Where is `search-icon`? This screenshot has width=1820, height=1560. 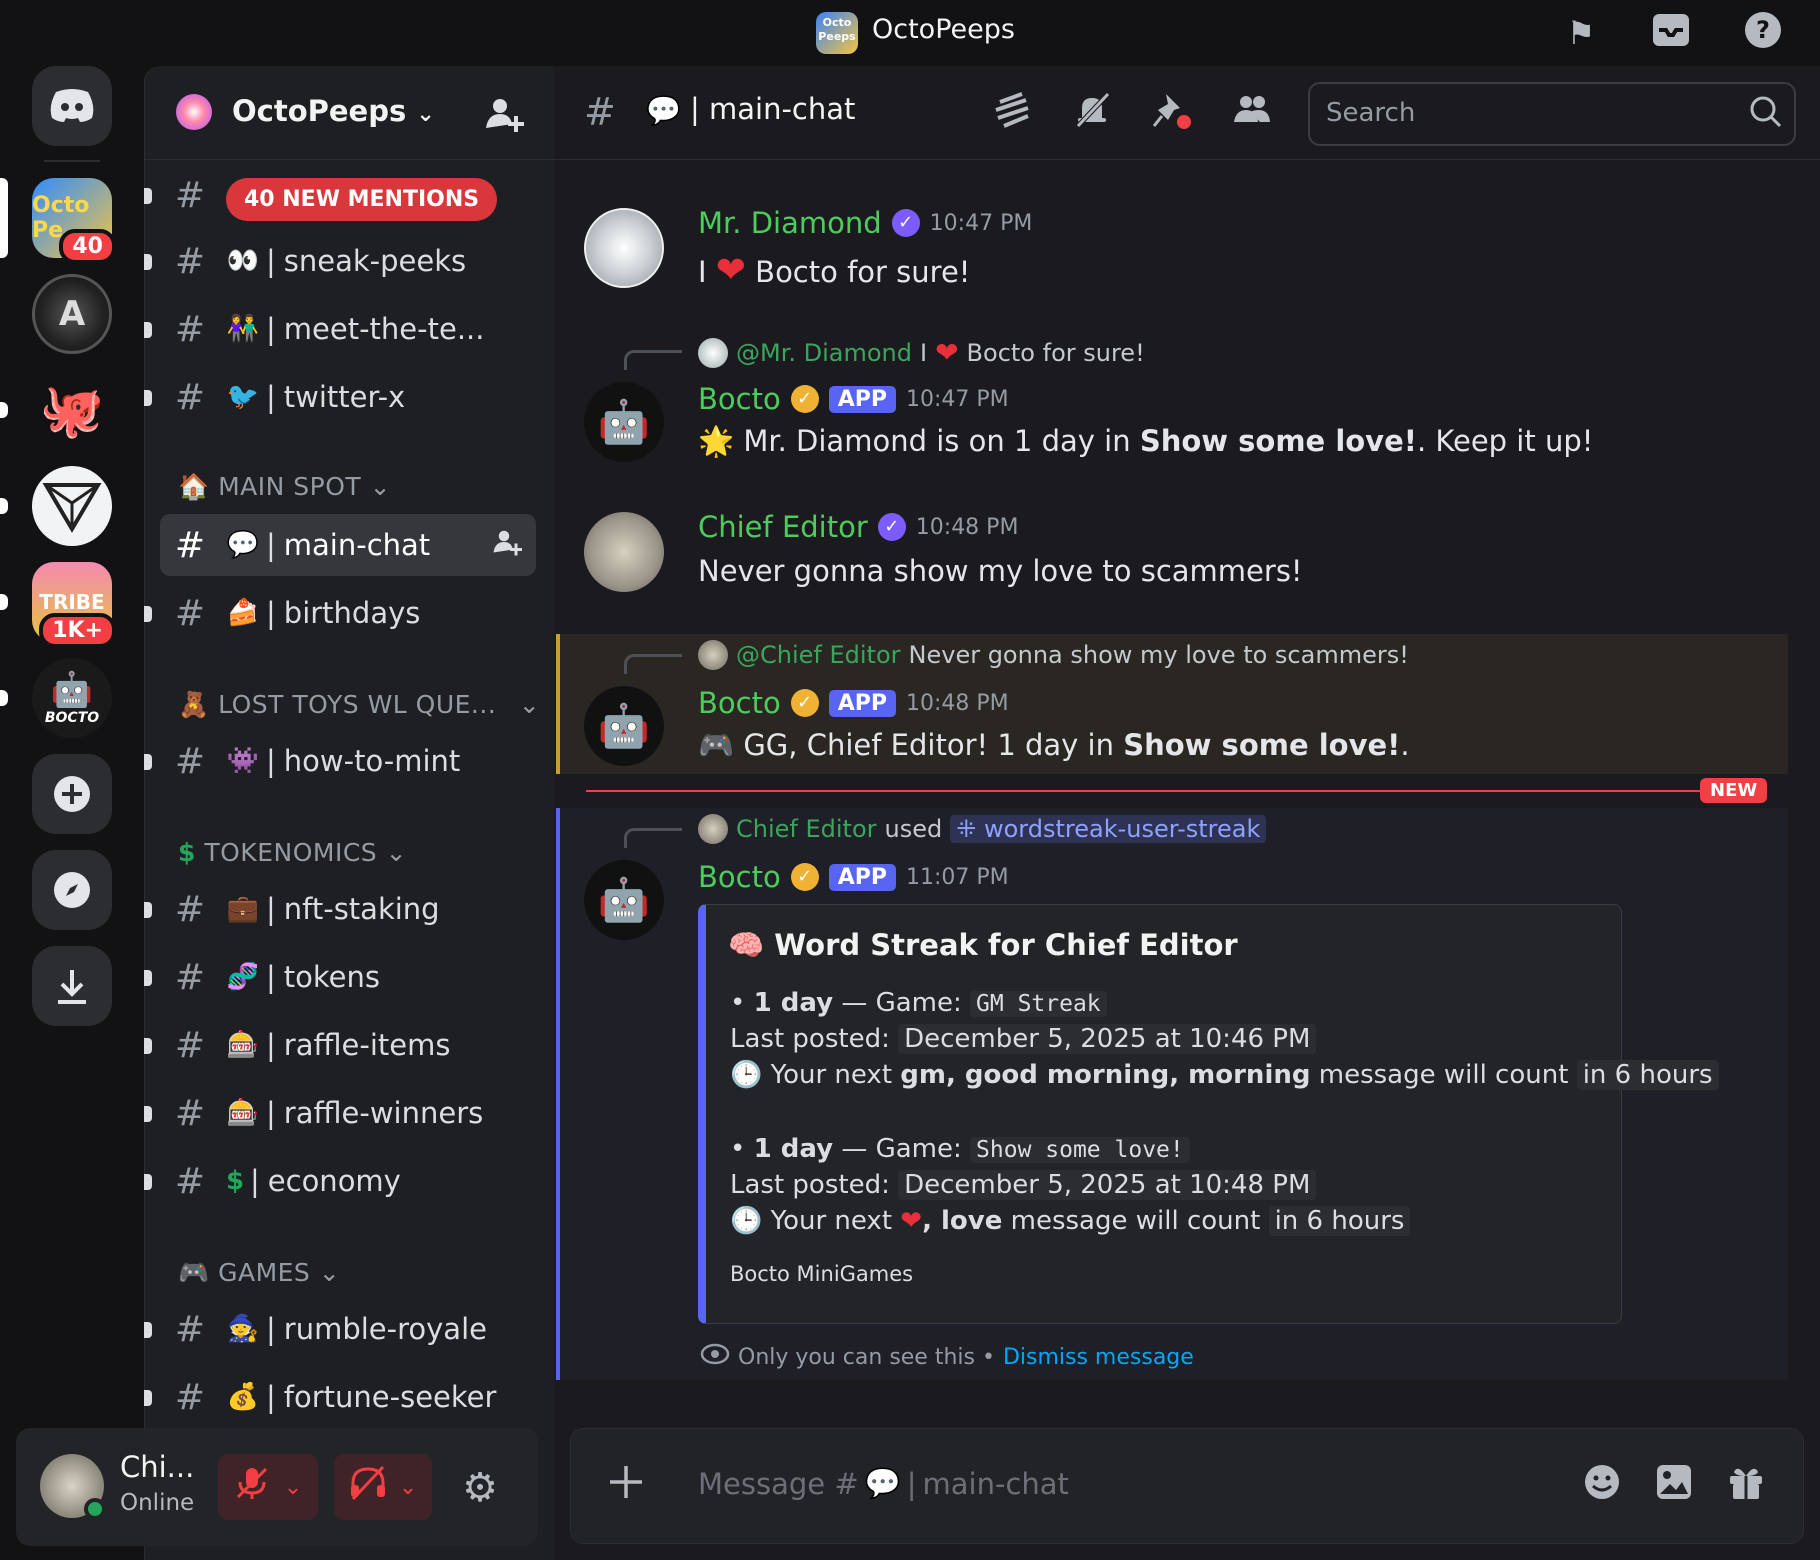
search-icon is located at coordinates (1766, 114).